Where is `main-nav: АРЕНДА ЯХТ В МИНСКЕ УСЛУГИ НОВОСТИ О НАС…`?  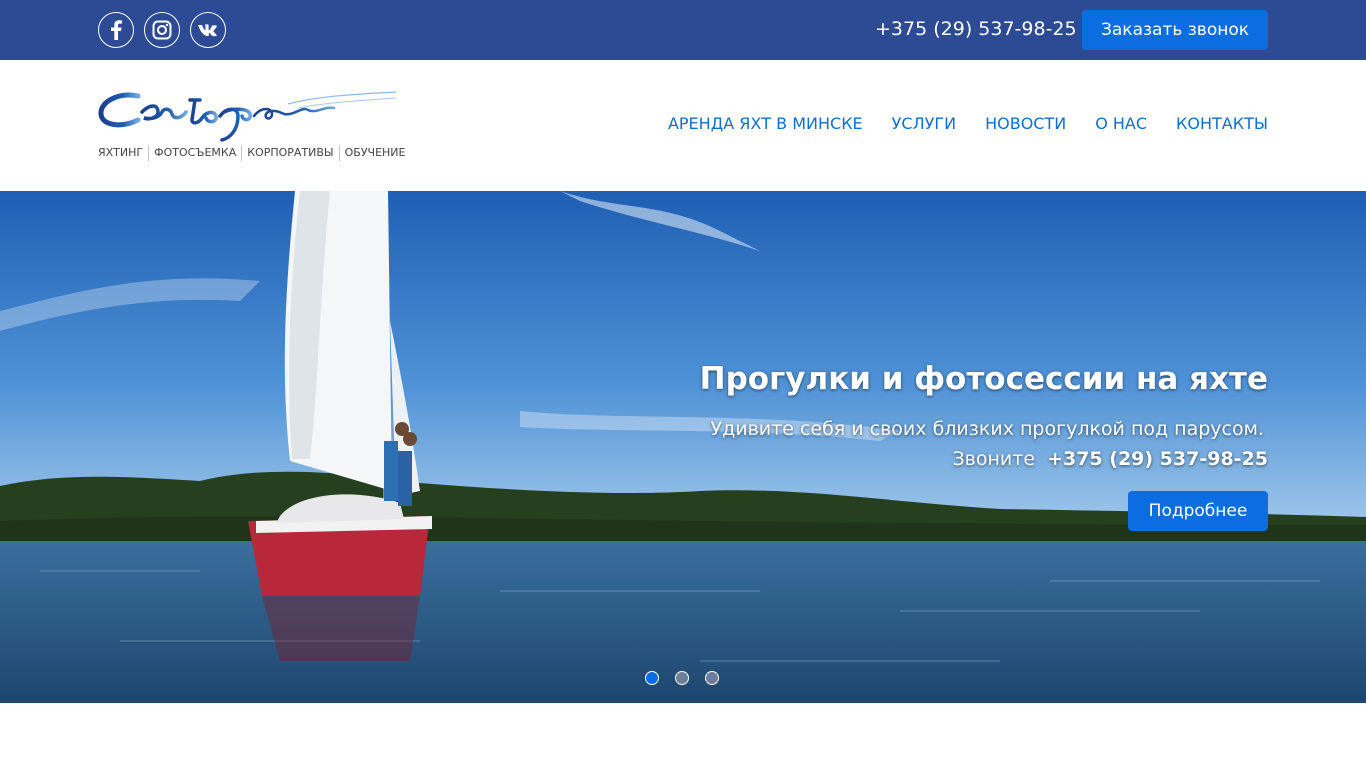 main-nav: АРЕНДА ЯХТ В МИНСКЕ УСЛУГИ НОВОСТИ О НАС… is located at coordinates (968, 123).